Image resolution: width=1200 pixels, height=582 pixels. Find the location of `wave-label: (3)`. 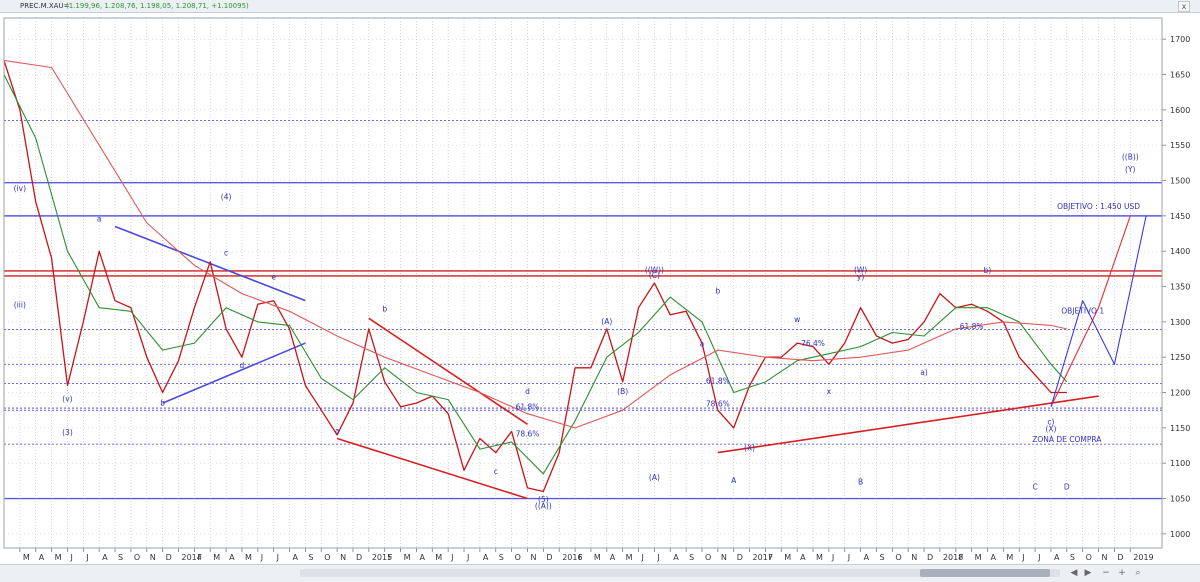

wave-label: (3) is located at coordinates (67, 432).